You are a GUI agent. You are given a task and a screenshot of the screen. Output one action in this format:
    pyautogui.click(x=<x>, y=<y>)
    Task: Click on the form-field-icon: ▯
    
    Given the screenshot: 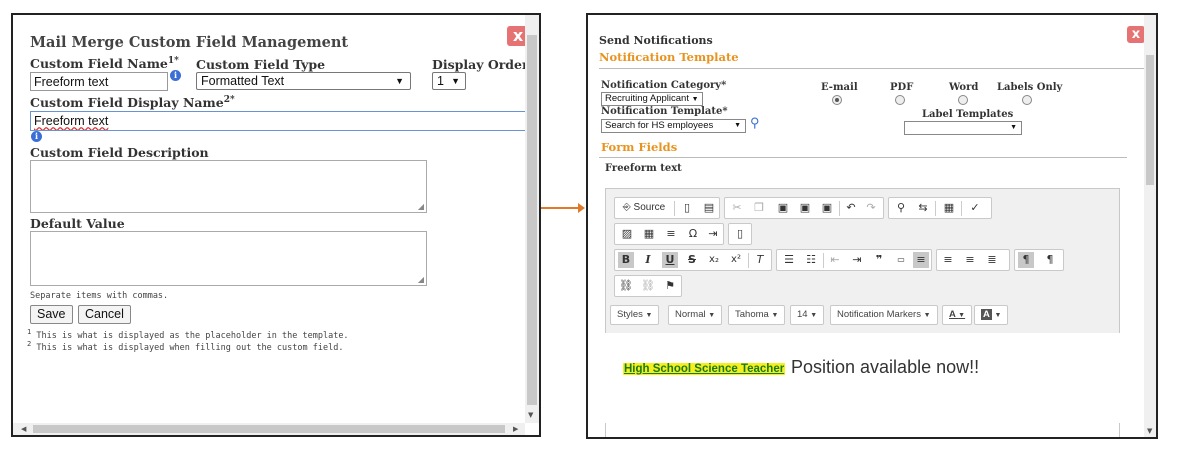 What is the action you would take?
    pyautogui.click(x=740, y=234)
    